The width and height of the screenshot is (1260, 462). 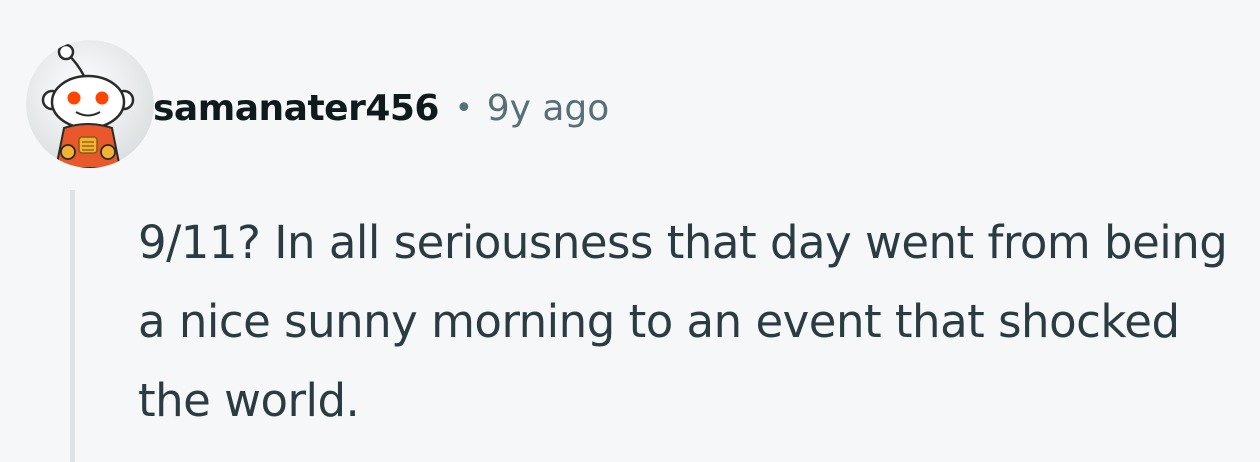 I want to click on comment-meta: samanater456 • 9y ago, so click(x=381, y=108).